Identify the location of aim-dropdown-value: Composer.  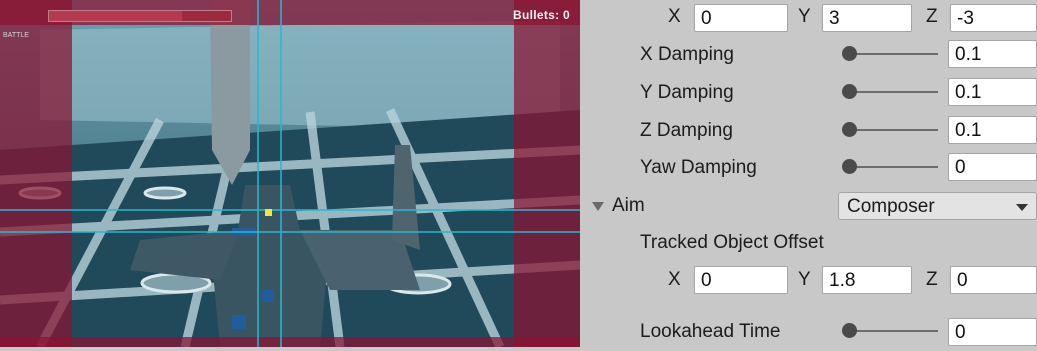
(891, 206).